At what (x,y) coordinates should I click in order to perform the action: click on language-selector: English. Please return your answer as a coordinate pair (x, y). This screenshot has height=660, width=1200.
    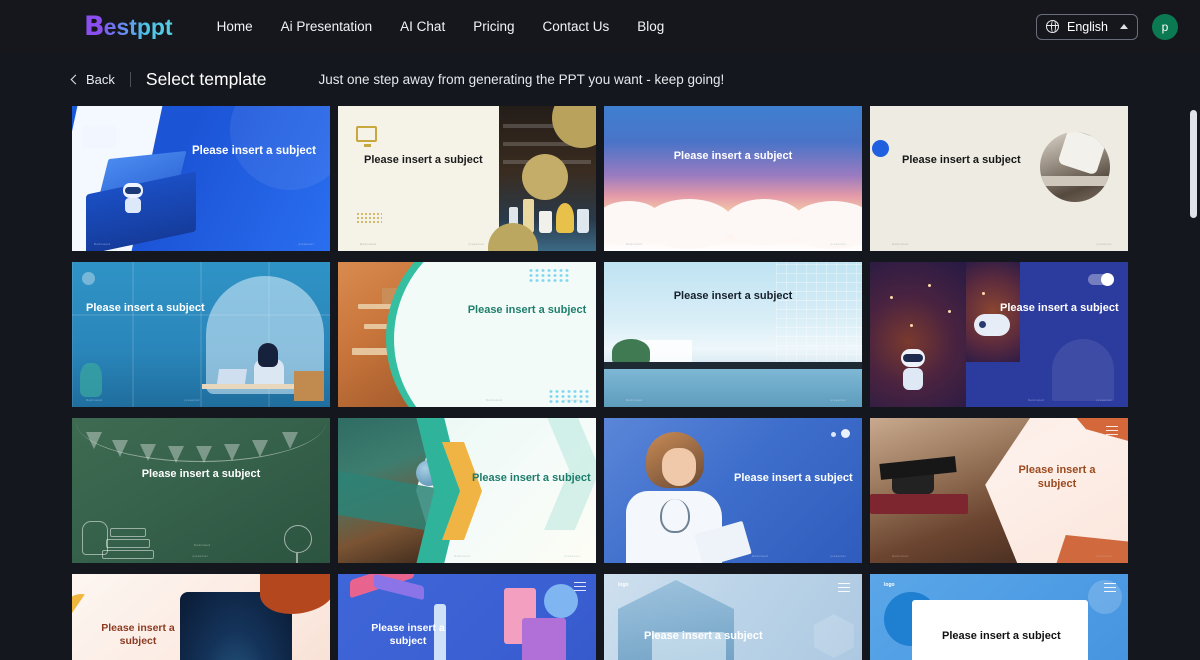
    Looking at the image, I should click on (1087, 26).